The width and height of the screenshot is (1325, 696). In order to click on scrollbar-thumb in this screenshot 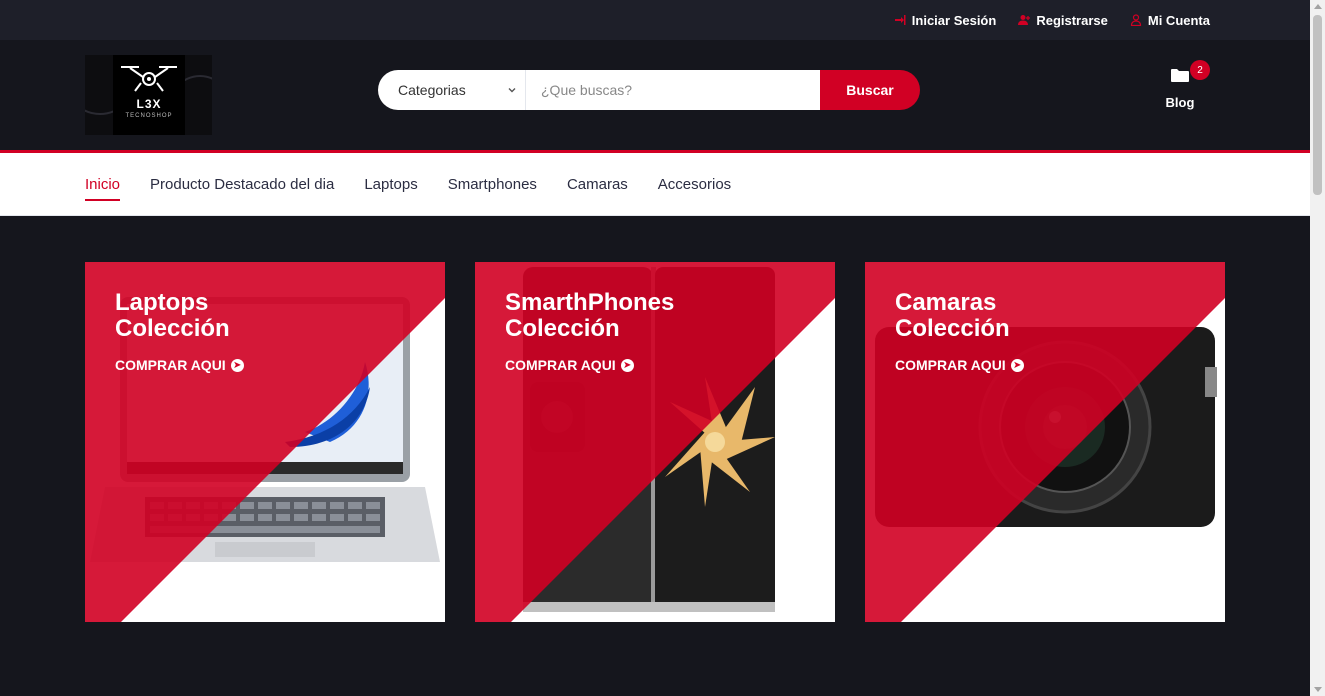, I will do `click(1317, 105)`.